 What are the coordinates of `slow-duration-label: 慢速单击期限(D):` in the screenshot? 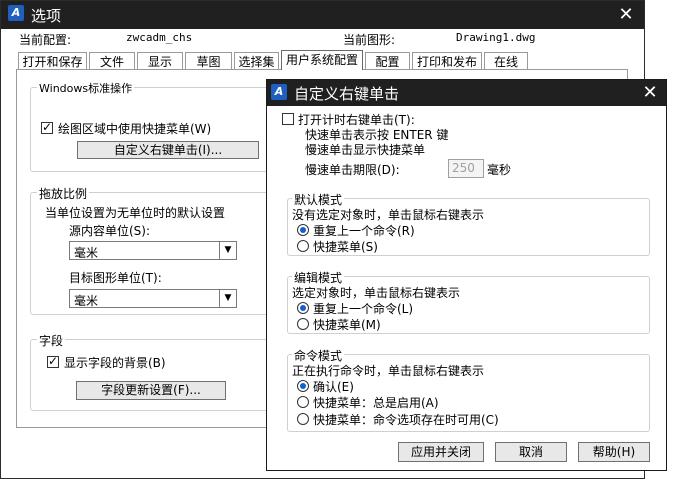 It's located at (352, 170).